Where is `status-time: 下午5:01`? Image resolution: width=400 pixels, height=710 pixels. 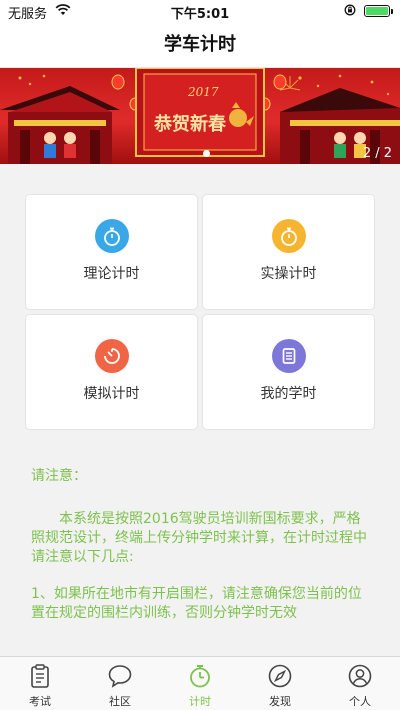
status-time: 下午5:01 is located at coordinates (200, 14).